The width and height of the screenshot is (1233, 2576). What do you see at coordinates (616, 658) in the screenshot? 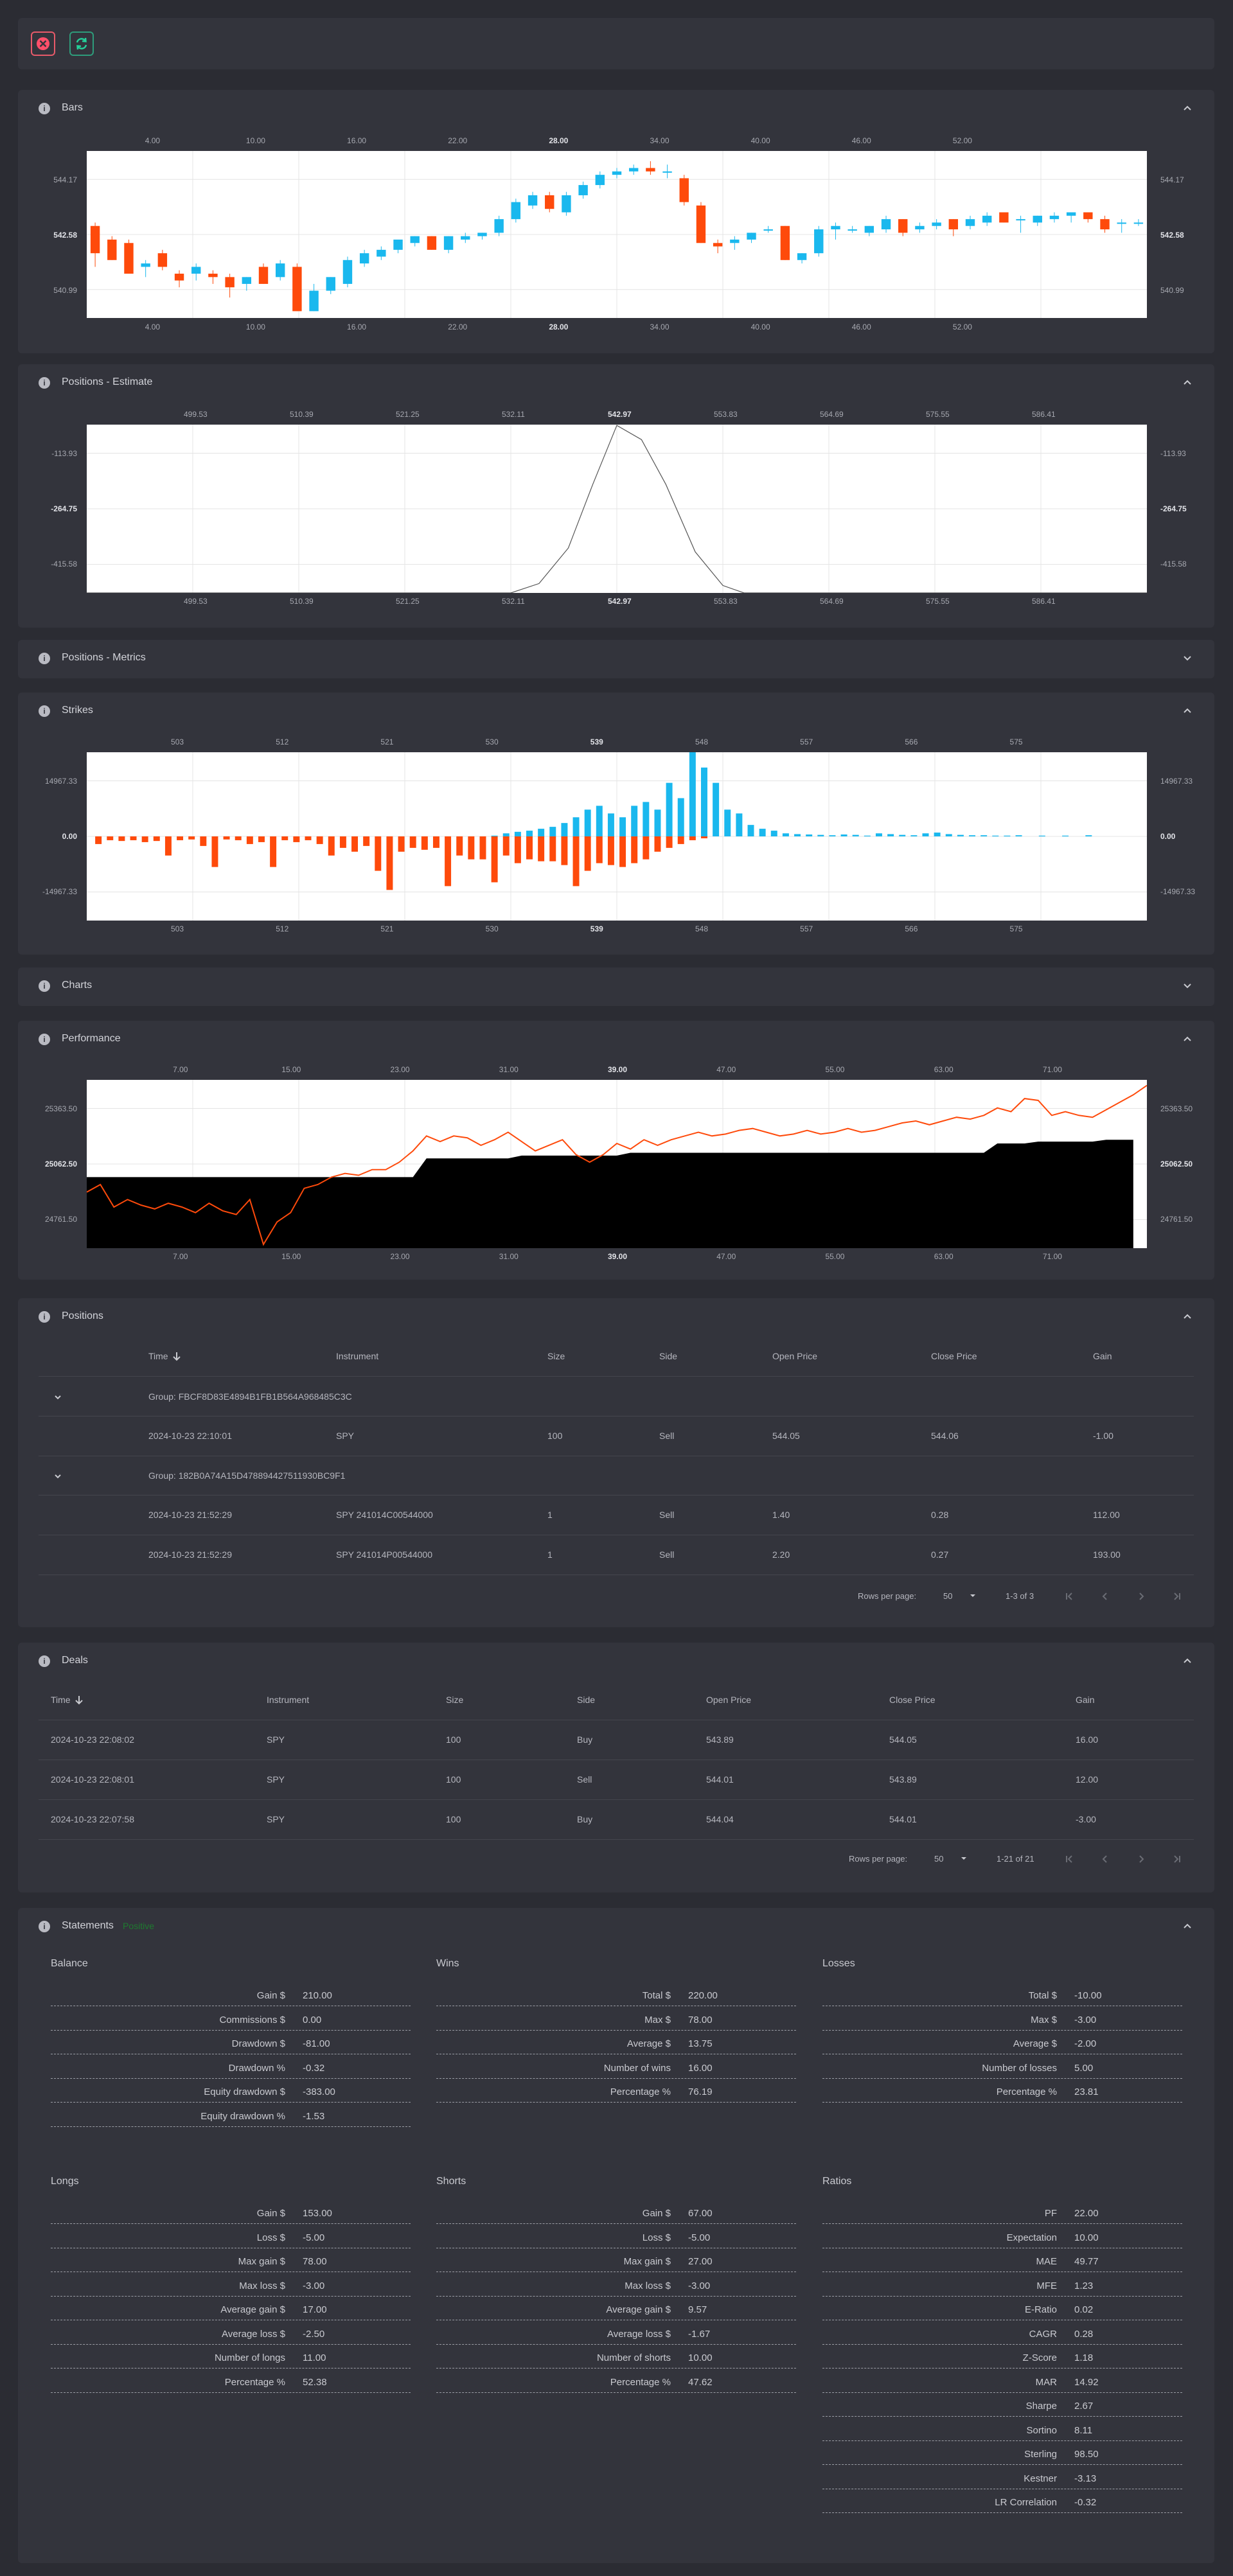
I see `metrics-header: i Positions - Metrics` at bounding box center [616, 658].